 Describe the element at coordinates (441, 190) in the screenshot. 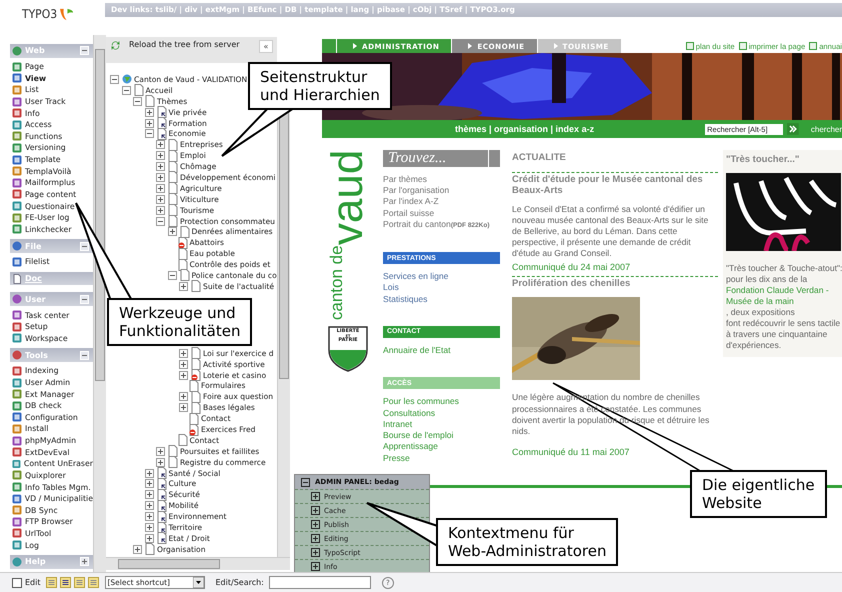

I see `link: Par l'organisation` at that location.